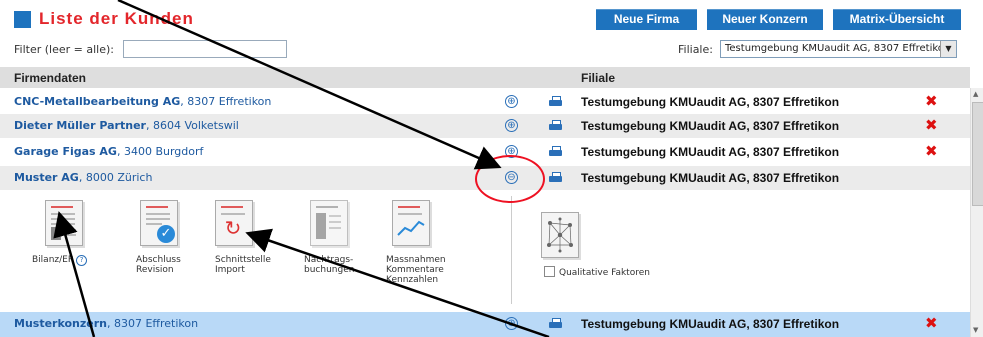 The width and height of the screenshot is (983, 337). What do you see at coordinates (397, 282) in the screenshot?
I see `arrow-to-import` at bounding box center [397, 282].